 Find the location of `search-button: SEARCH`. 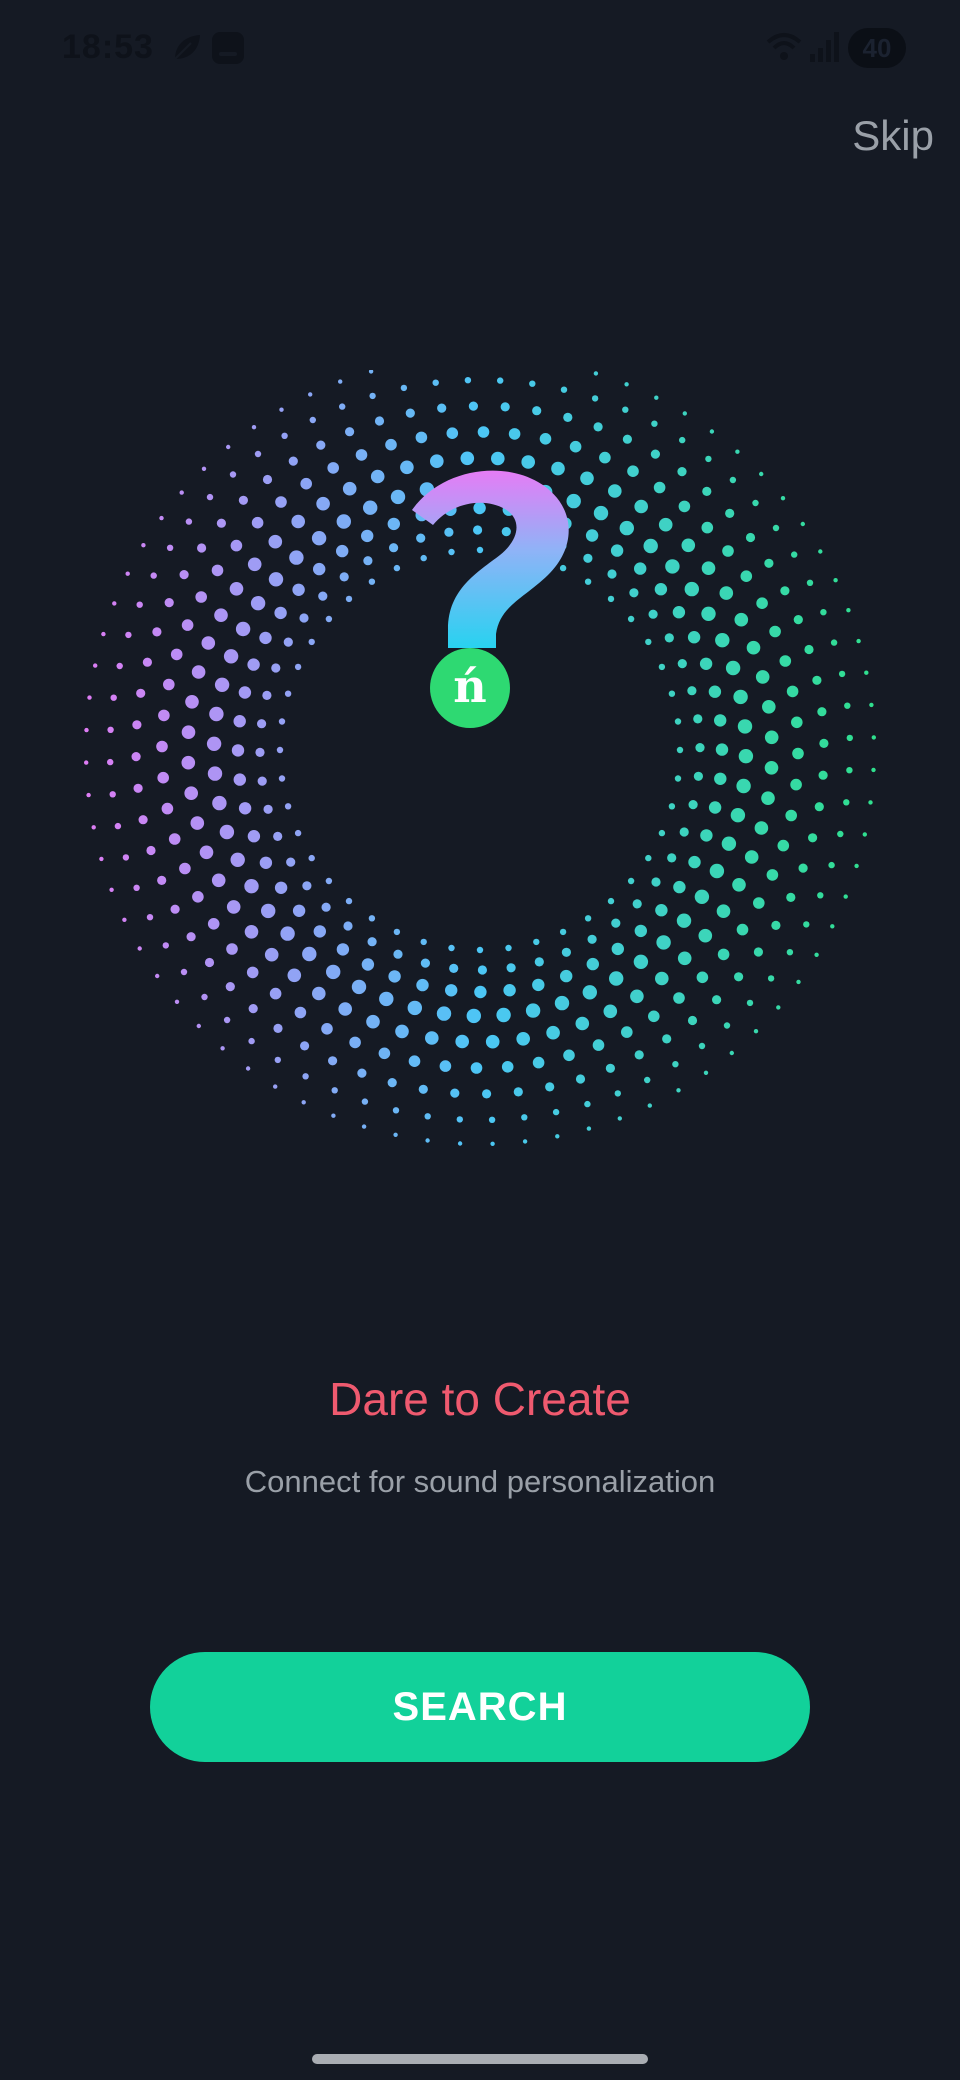

search-button: SEARCH is located at coordinates (480, 1707).